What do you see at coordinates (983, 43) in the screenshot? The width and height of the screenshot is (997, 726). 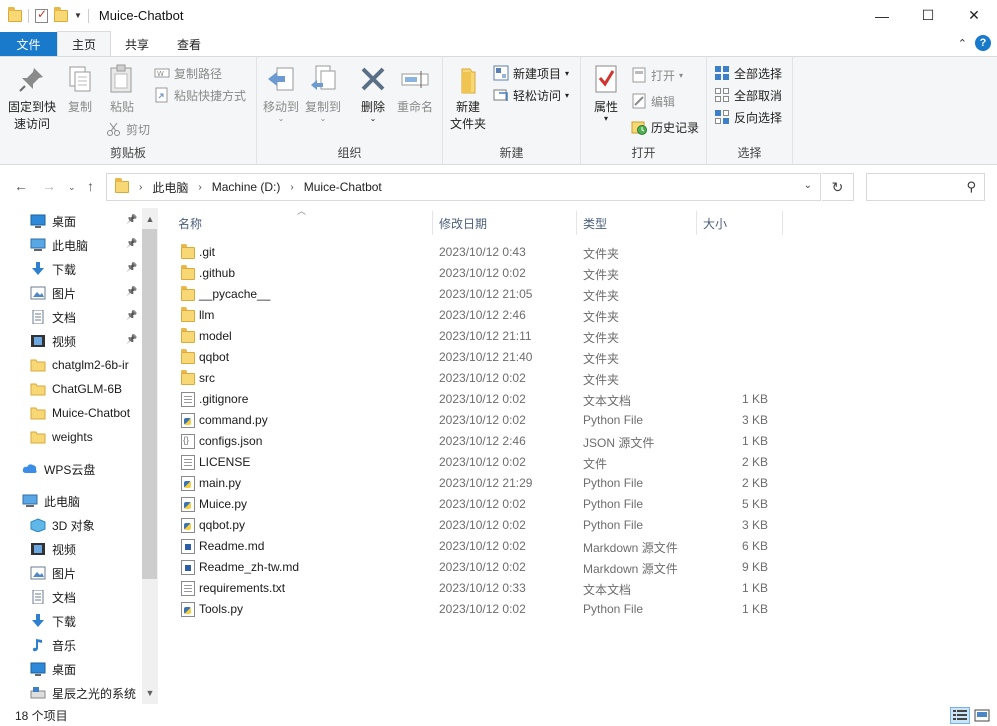 I see `help-icon: ?` at bounding box center [983, 43].